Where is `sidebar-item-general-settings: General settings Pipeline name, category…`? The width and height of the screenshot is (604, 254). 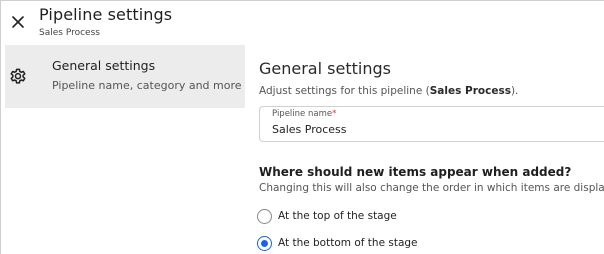
sidebar-item-general-settings: General settings Pipeline name, category… is located at coordinates (125, 76).